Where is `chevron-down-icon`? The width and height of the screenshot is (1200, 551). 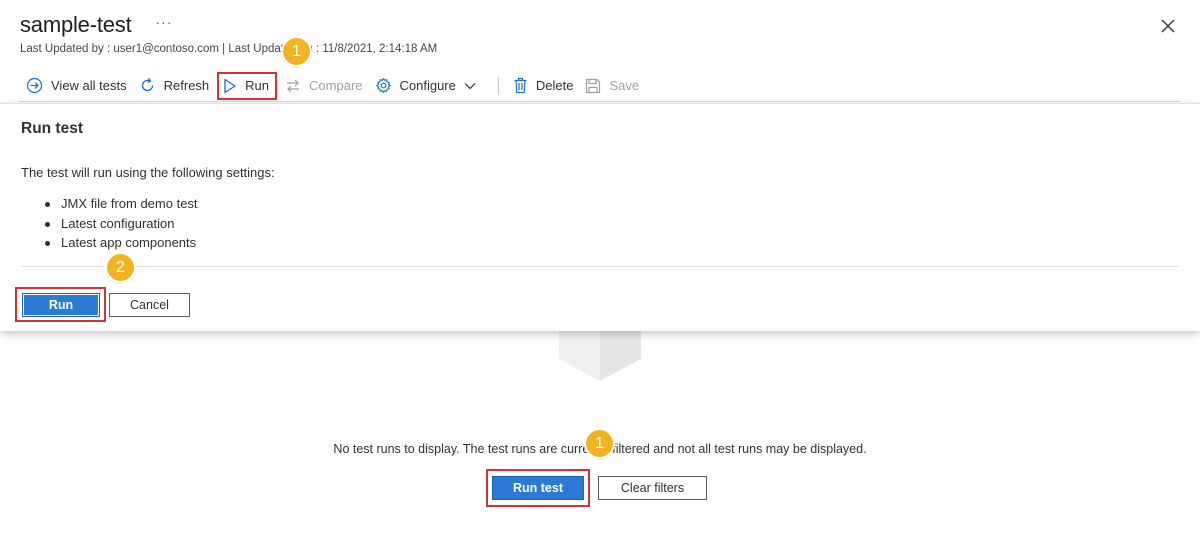
chevron-down-icon is located at coordinates (470, 85).